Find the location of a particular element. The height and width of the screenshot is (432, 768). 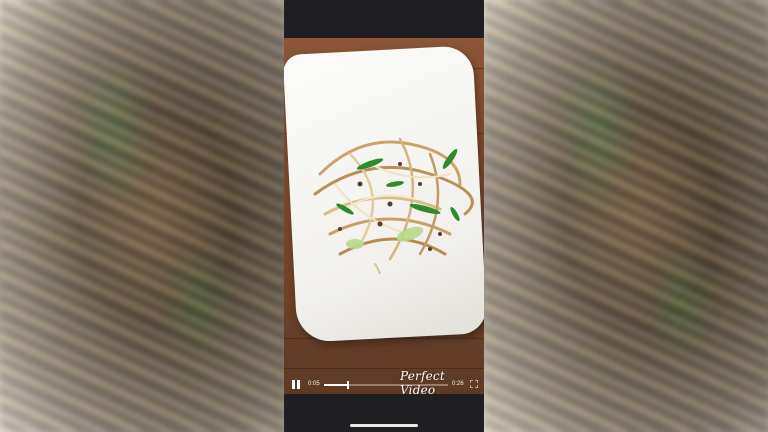

progress-scrubber is located at coordinates (386, 385).